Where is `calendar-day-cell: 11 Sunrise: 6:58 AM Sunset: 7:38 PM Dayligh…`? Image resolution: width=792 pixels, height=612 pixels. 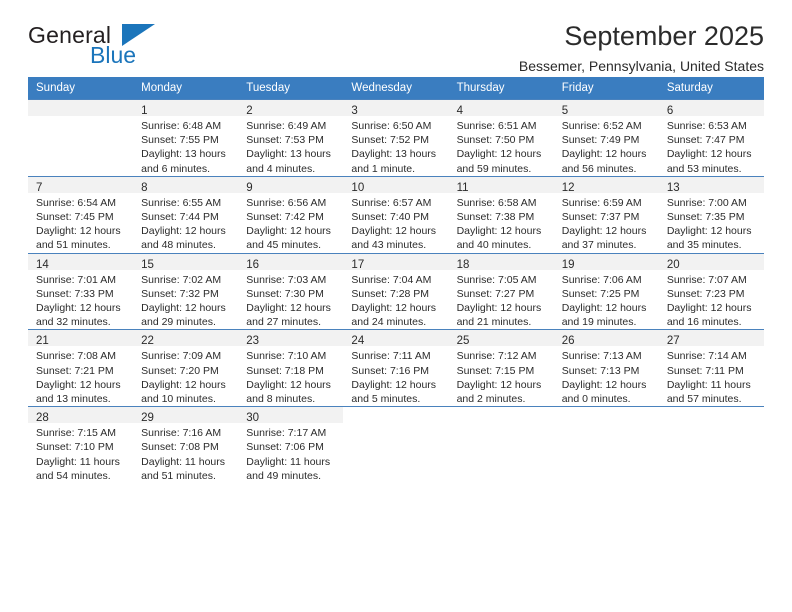 calendar-day-cell: 11 Sunrise: 6:58 AM Sunset: 7:38 PM Dayligh… is located at coordinates (501, 214).